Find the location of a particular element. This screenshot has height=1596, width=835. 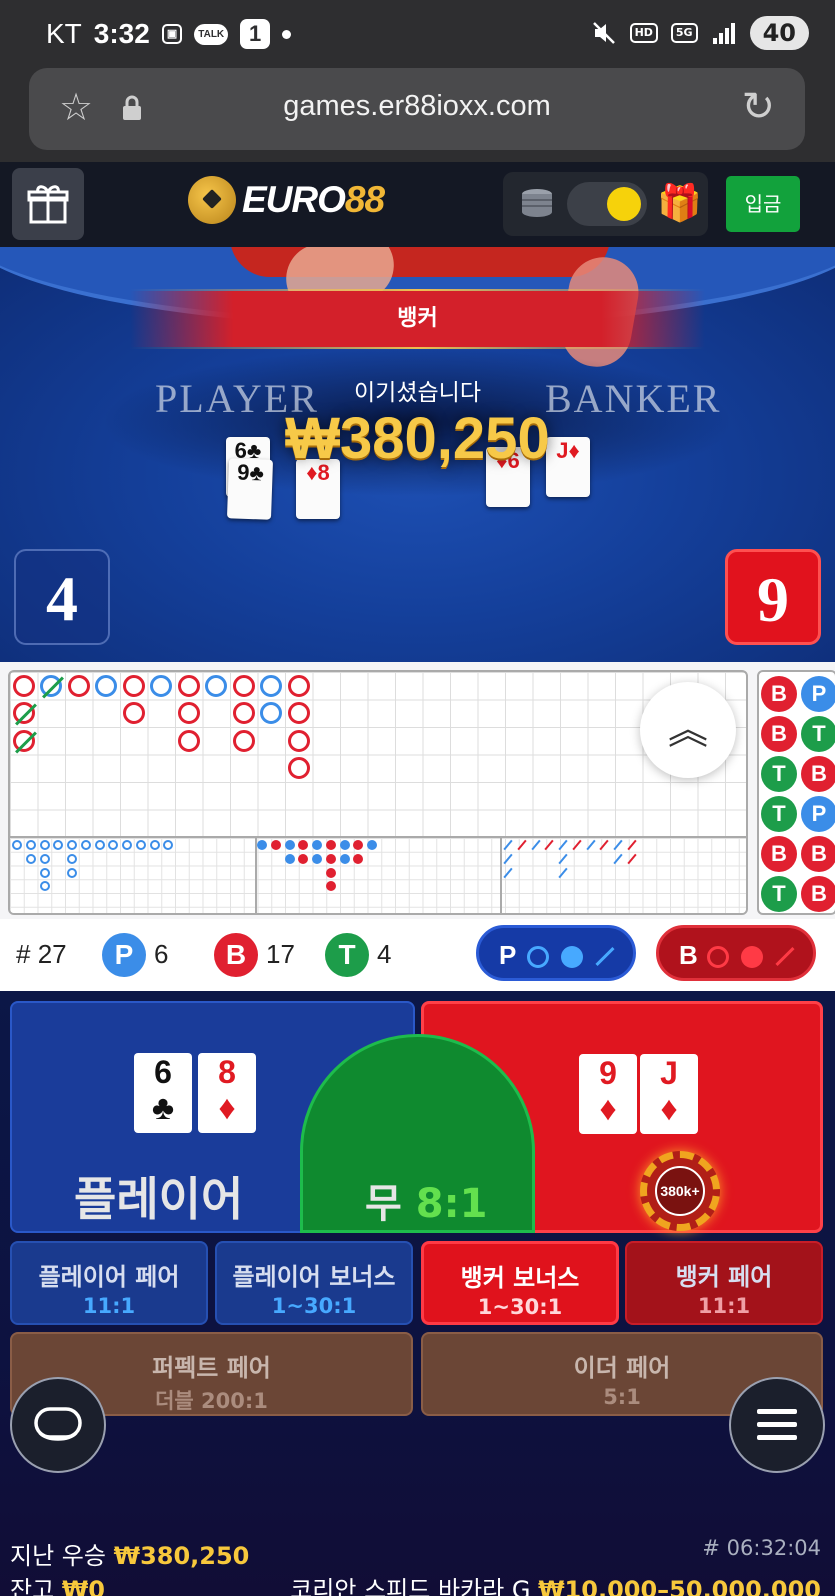

address-bar: ☆ games.er88ioxx.com ↻ is located at coordinates (417, 109).